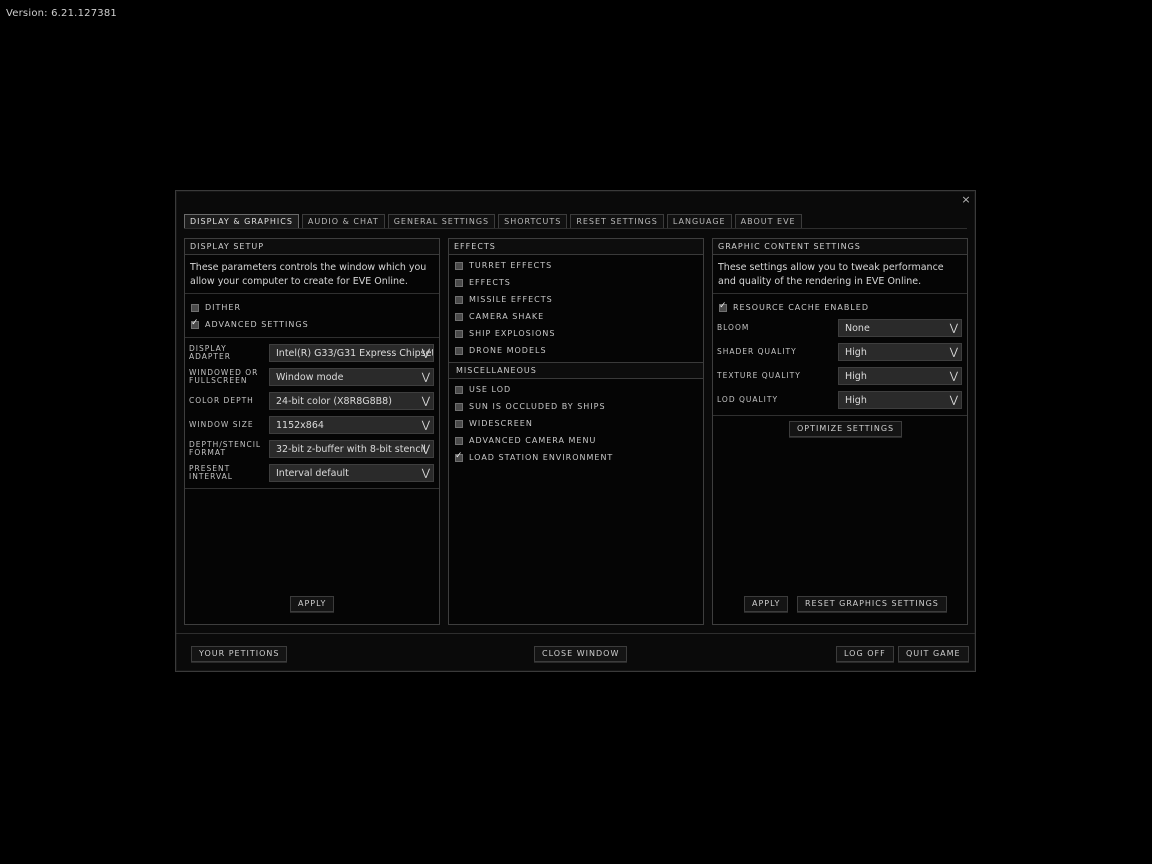 Image resolution: width=1152 pixels, height=864 pixels. What do you see at coordinates (221, 424) in the screenshot?
I see `setting-label: Window Size` at bounding box center [221, 424].